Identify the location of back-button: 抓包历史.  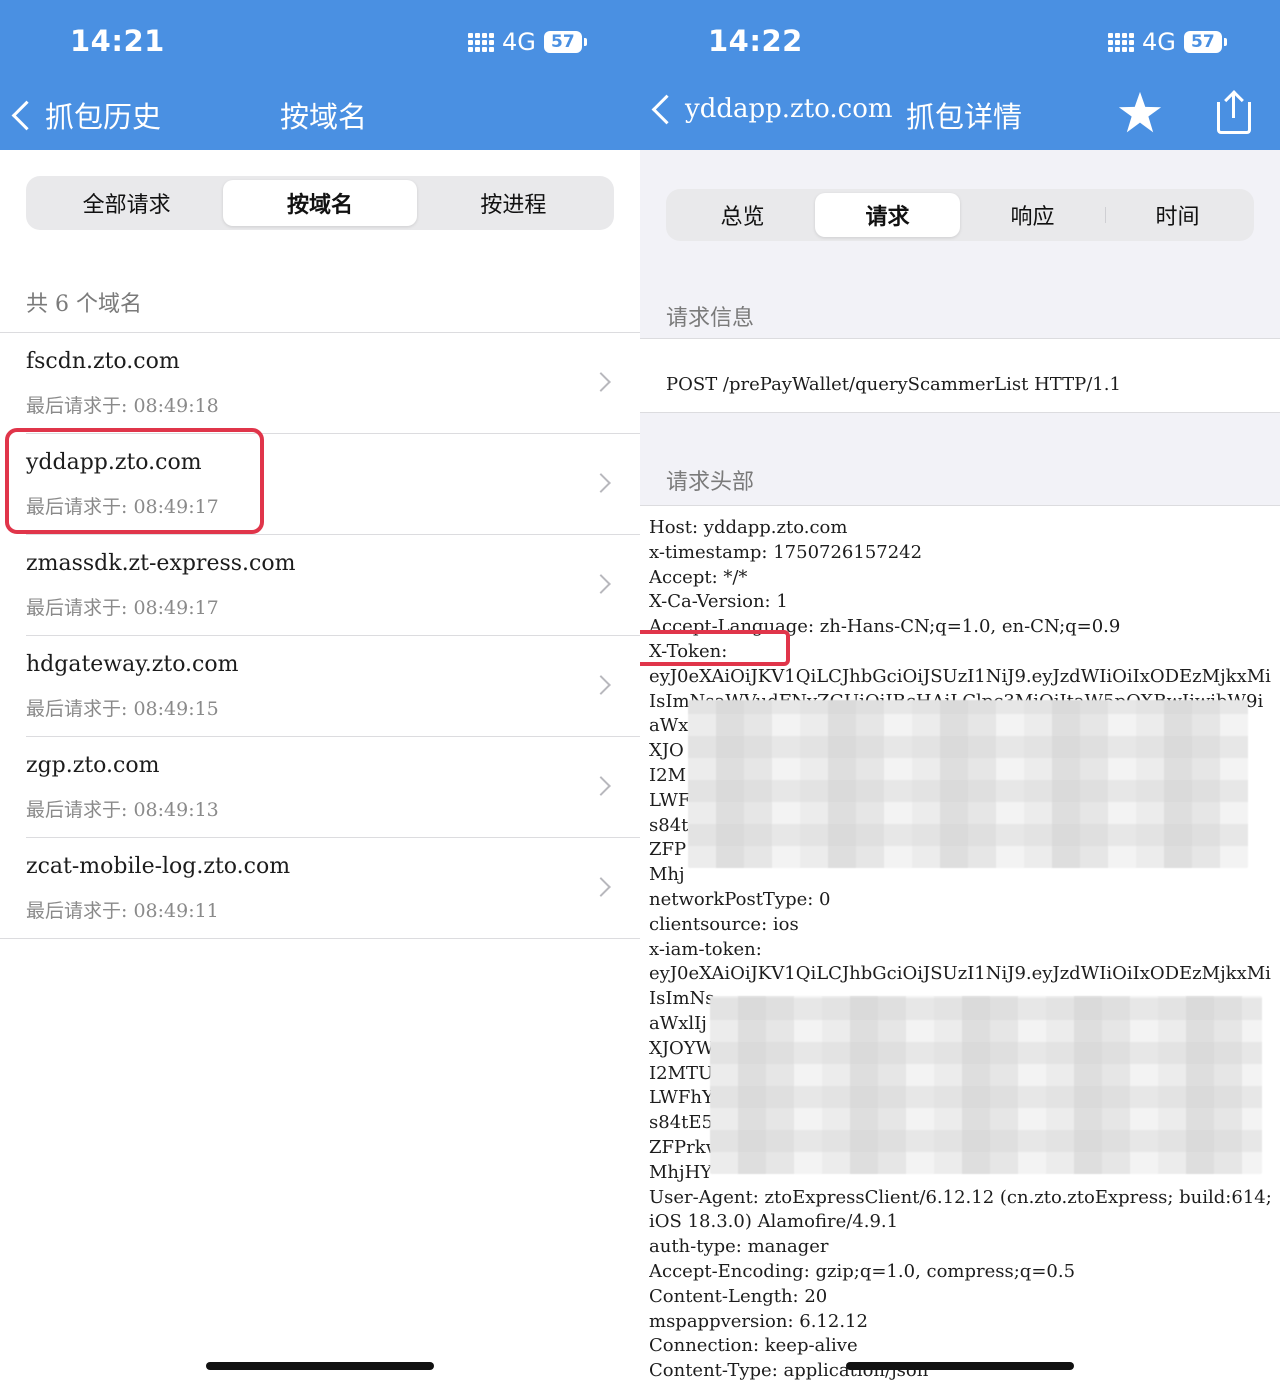
(86, 115).